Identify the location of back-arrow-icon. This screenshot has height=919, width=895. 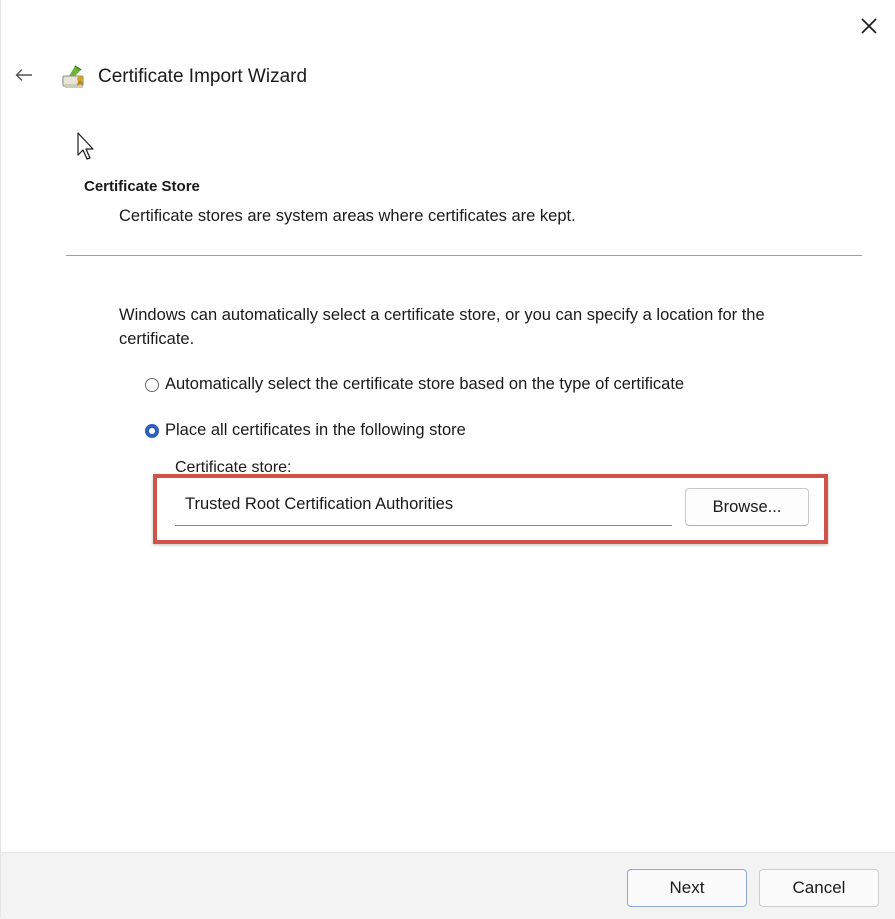
(23, 75).